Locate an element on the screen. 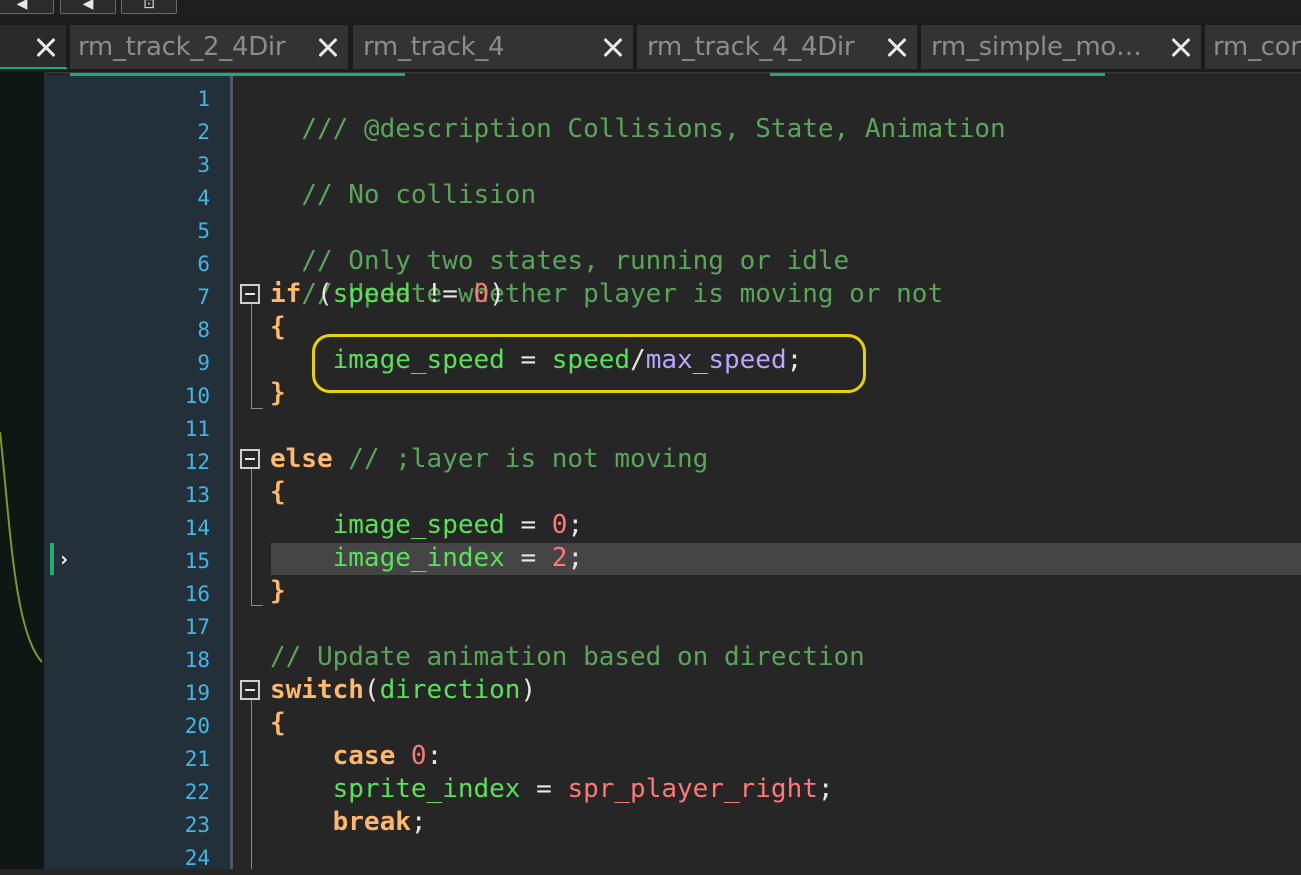  code-line-22: sprite_index = spr_player_right; is located at coordinates (552, 789).